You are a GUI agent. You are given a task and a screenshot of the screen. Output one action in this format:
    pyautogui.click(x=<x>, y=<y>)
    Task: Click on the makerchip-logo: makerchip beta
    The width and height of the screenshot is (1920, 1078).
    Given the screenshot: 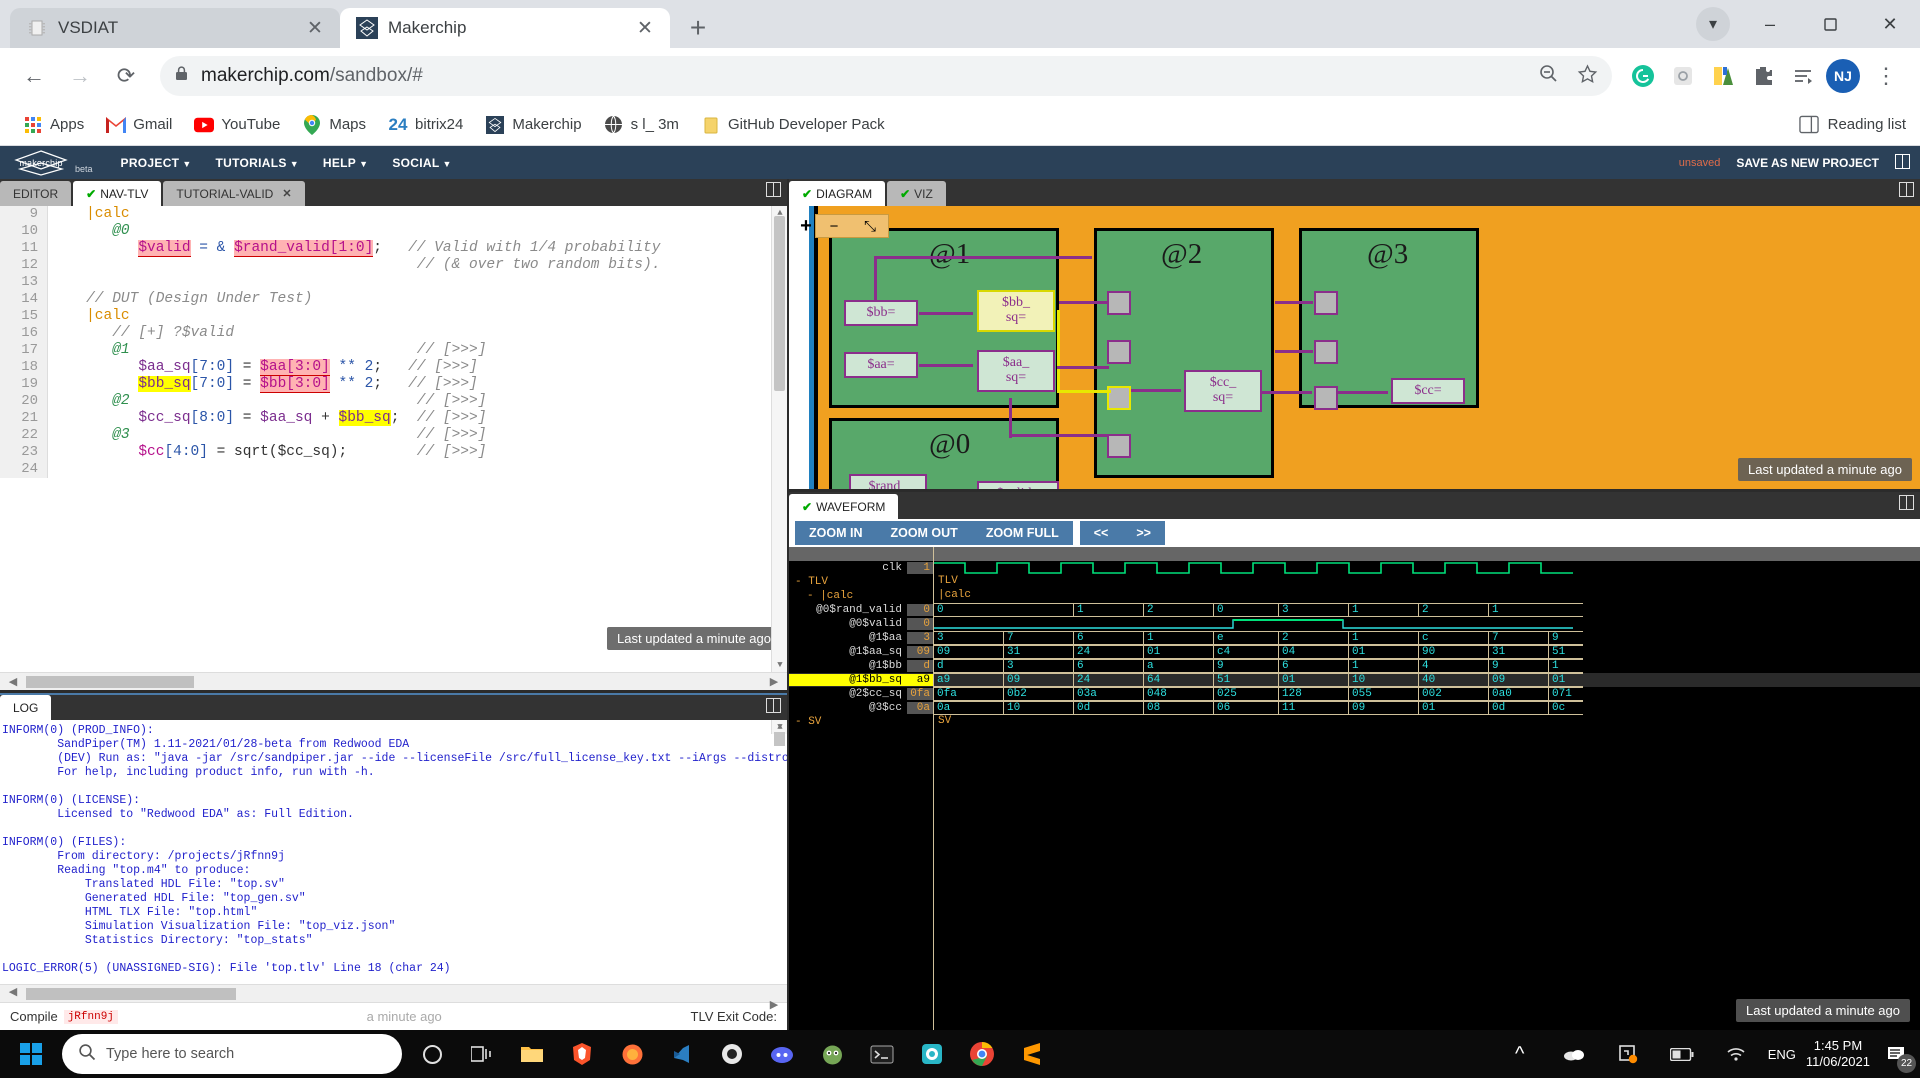 What is the action you would take?
    pyautogui.click(x=51, y=163)
    